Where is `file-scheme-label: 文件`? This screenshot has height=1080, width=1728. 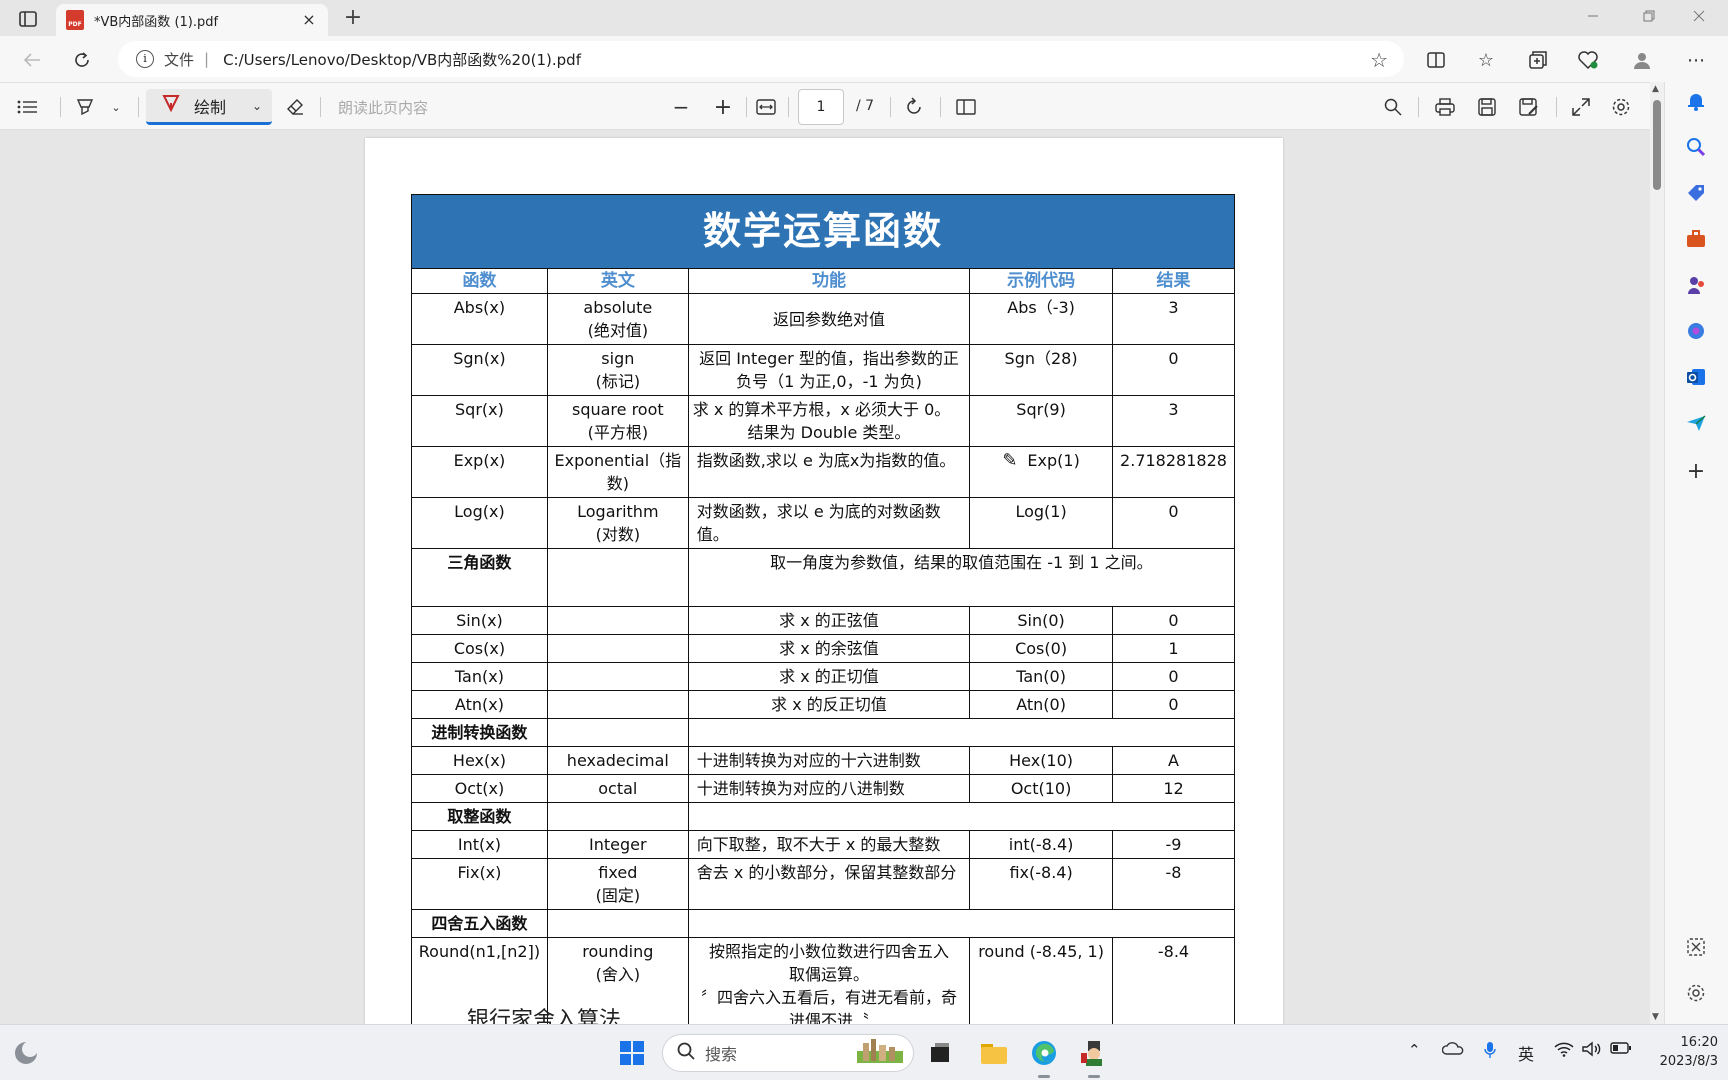 file-scheme-label: 文件 is located at coordinates (179, 59).